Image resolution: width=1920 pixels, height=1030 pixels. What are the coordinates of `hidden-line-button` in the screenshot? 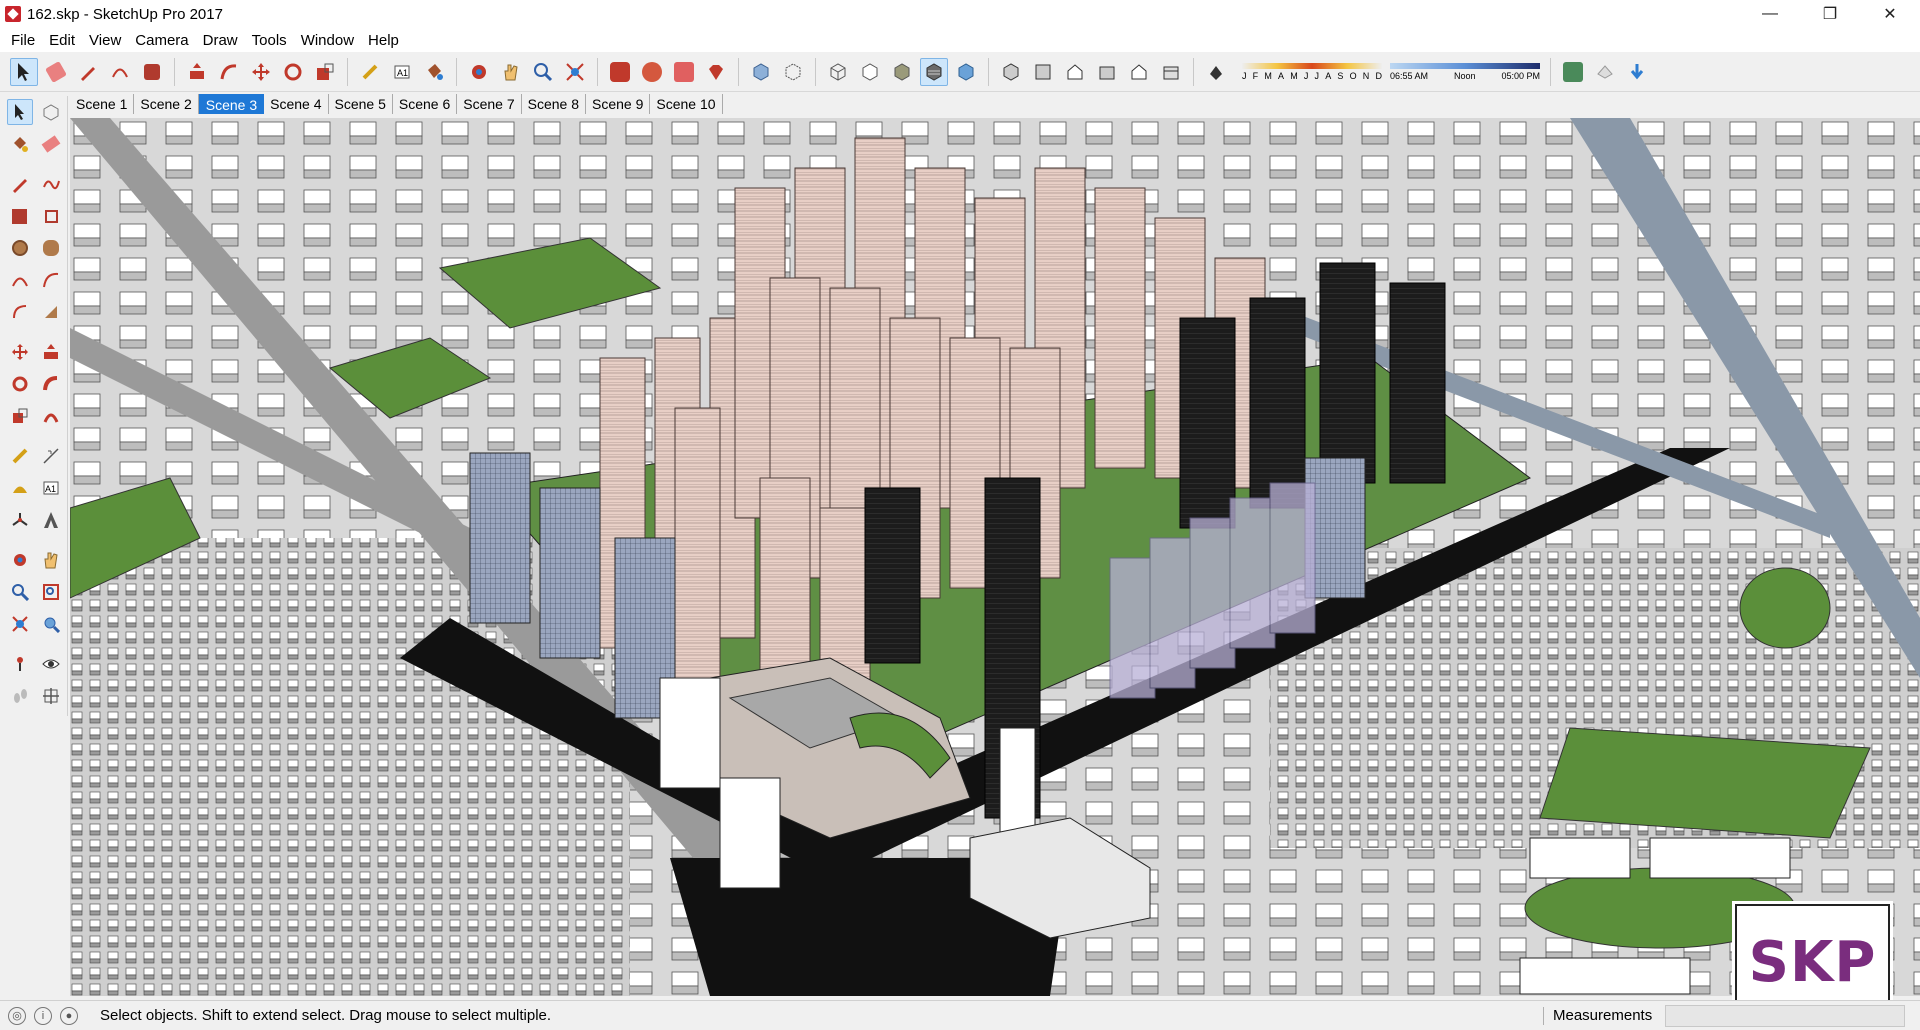 It's located at (870, 72).